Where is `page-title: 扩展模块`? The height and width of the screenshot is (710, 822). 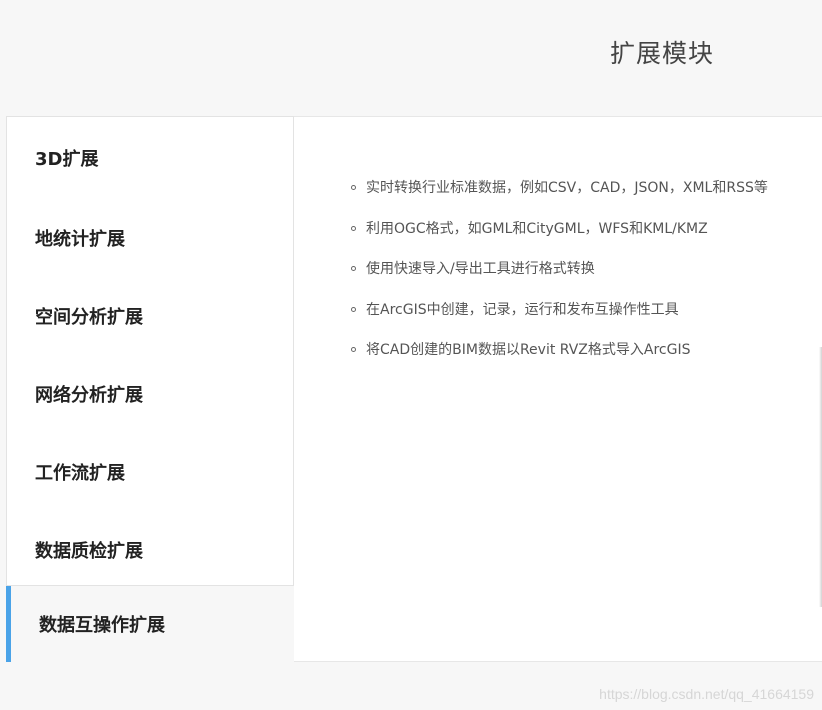
page-title: 扩展模块 is located at coordinates (662, 53).